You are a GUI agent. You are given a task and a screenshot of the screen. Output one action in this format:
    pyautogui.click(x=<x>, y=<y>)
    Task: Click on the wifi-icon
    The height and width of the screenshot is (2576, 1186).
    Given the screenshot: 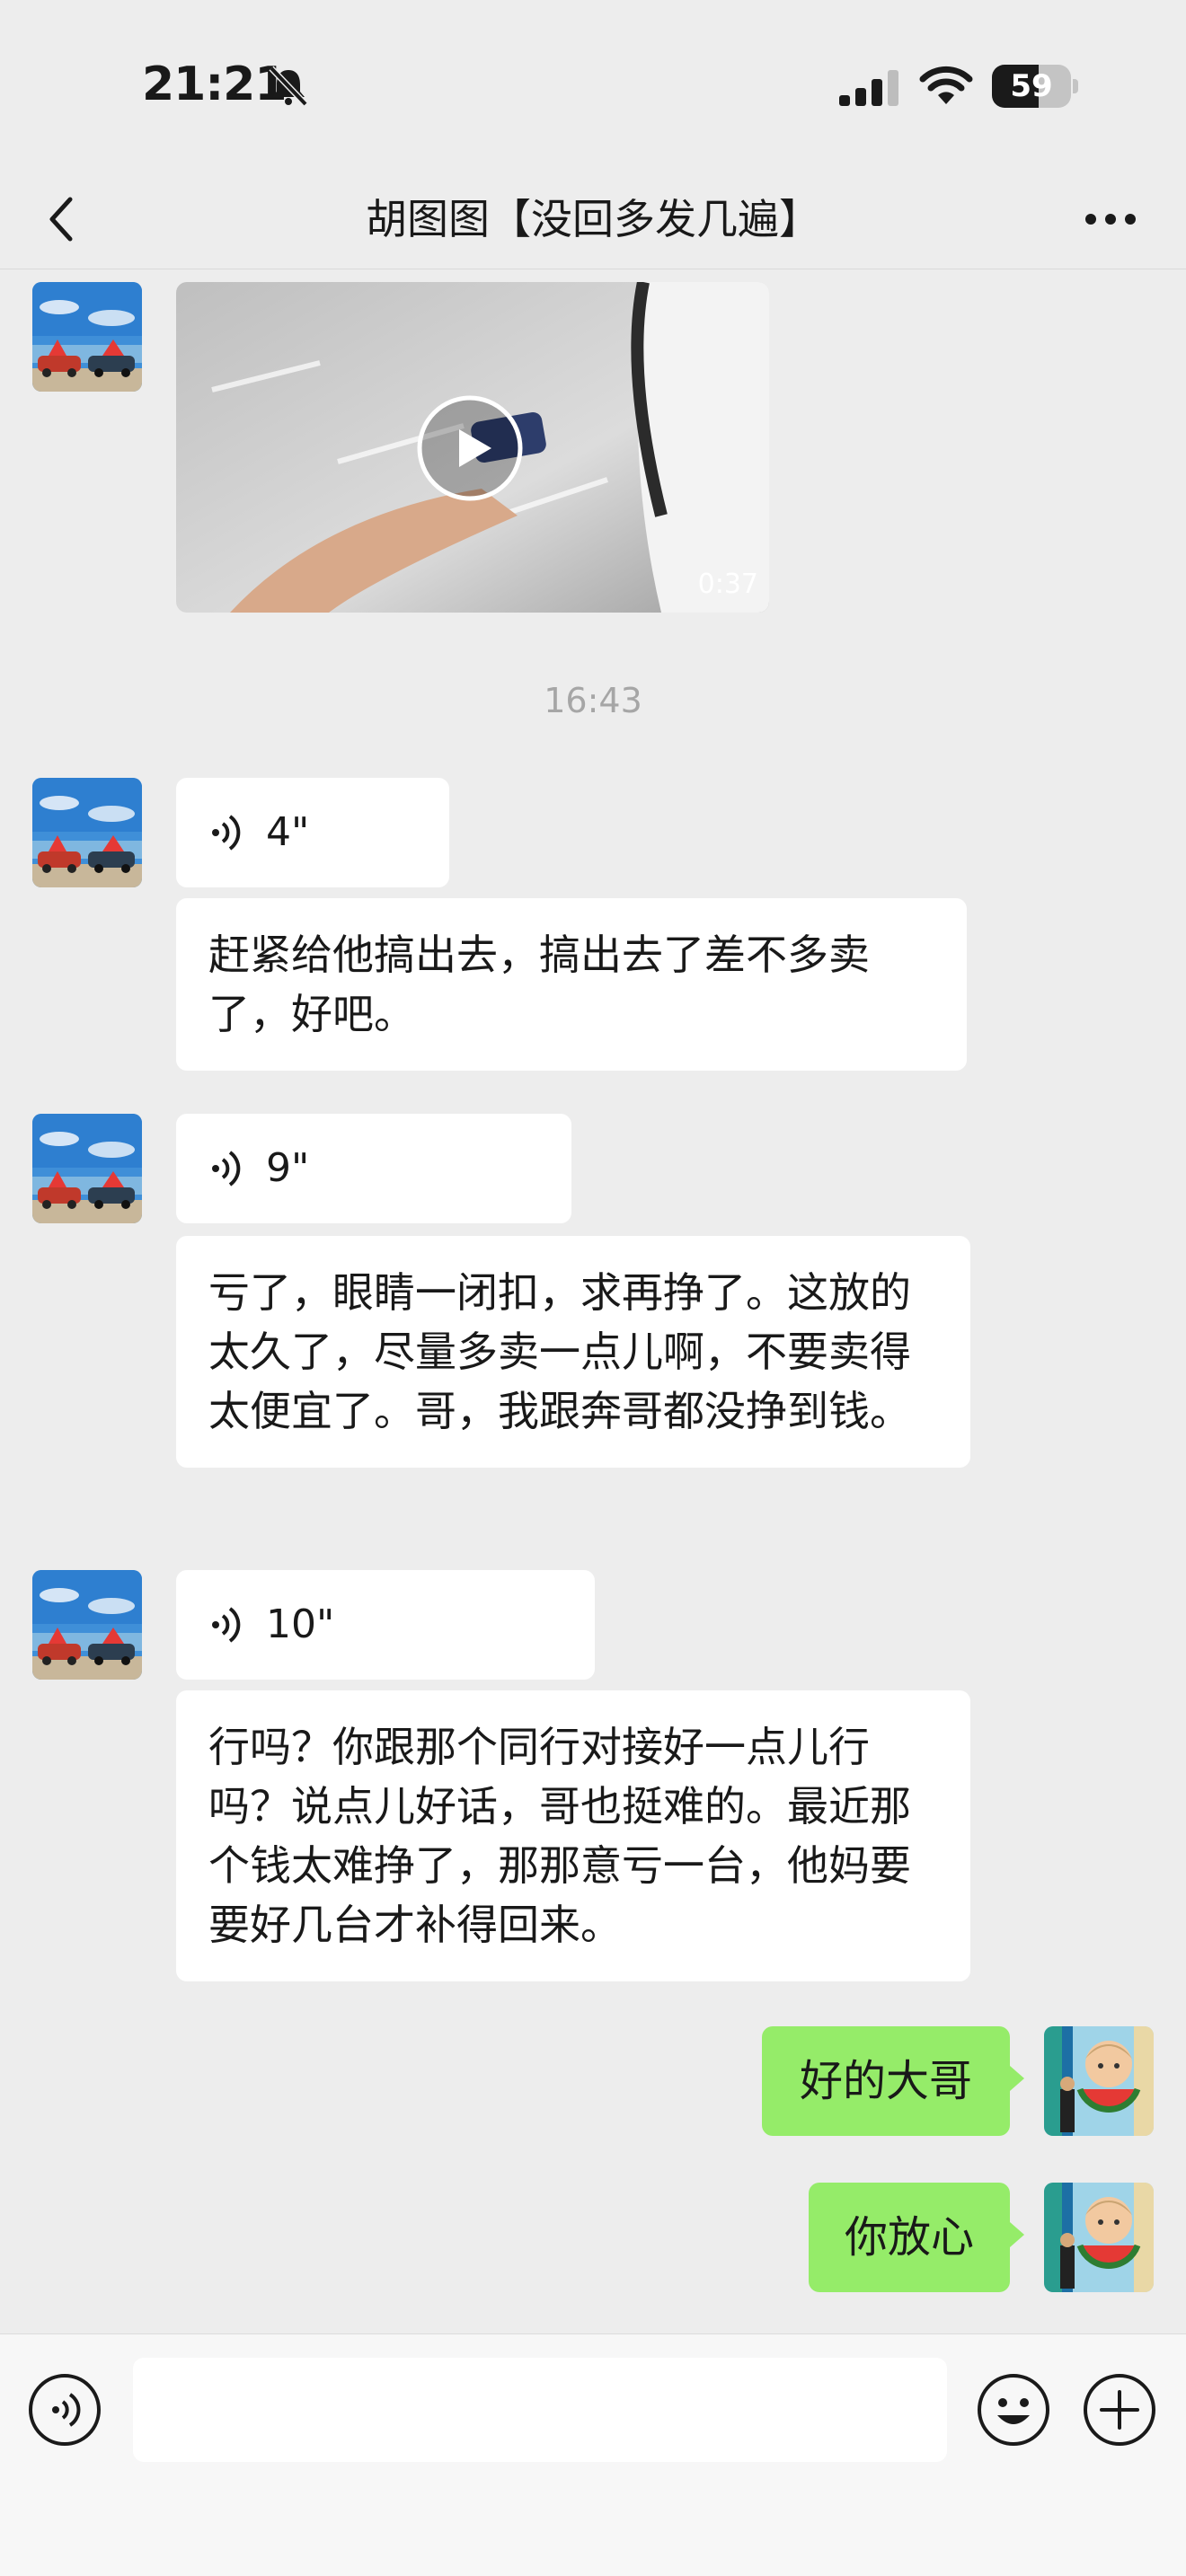 What is the action you would take?
    pyautogui.click(x=946, y=85)
    